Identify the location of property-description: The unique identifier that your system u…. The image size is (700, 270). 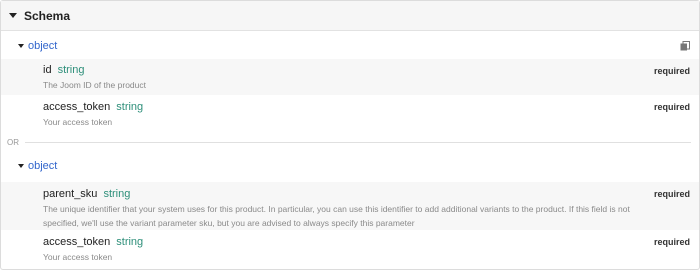
(336, 216).